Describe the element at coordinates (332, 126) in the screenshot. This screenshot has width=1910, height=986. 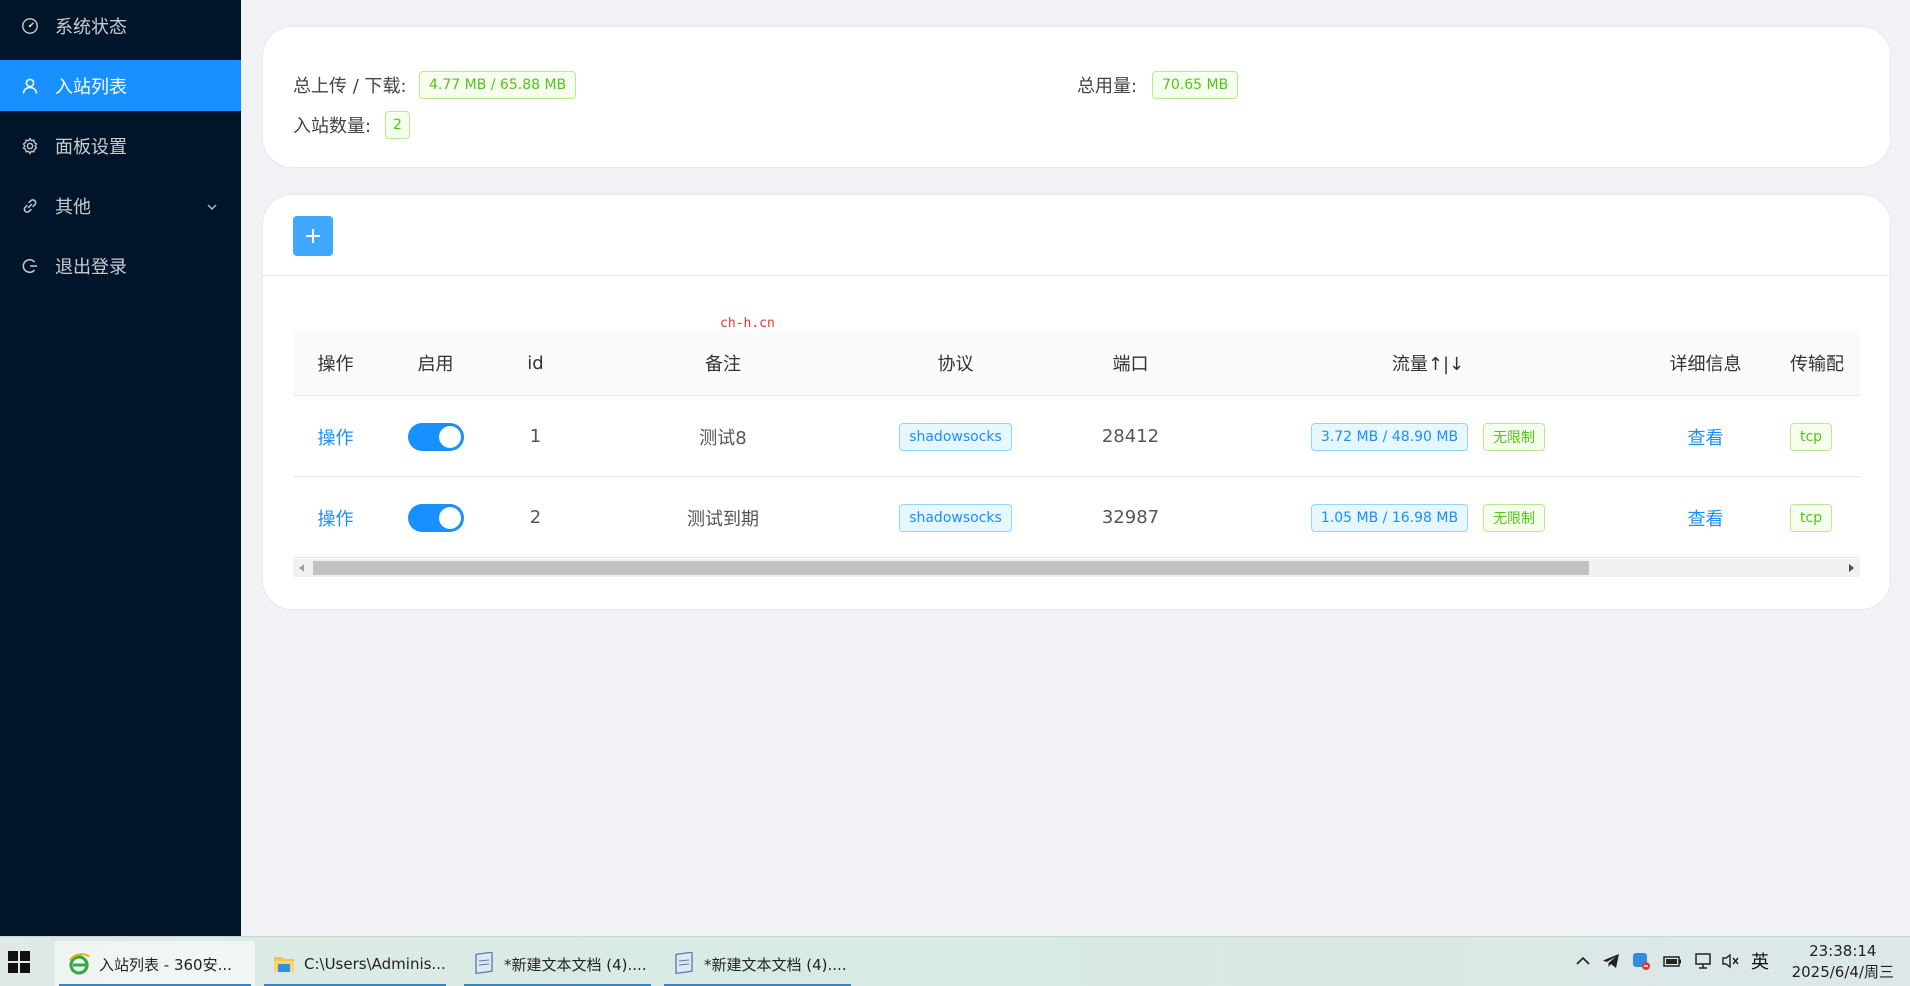
I see `inbound-count-label: 入站数量:` at that location.